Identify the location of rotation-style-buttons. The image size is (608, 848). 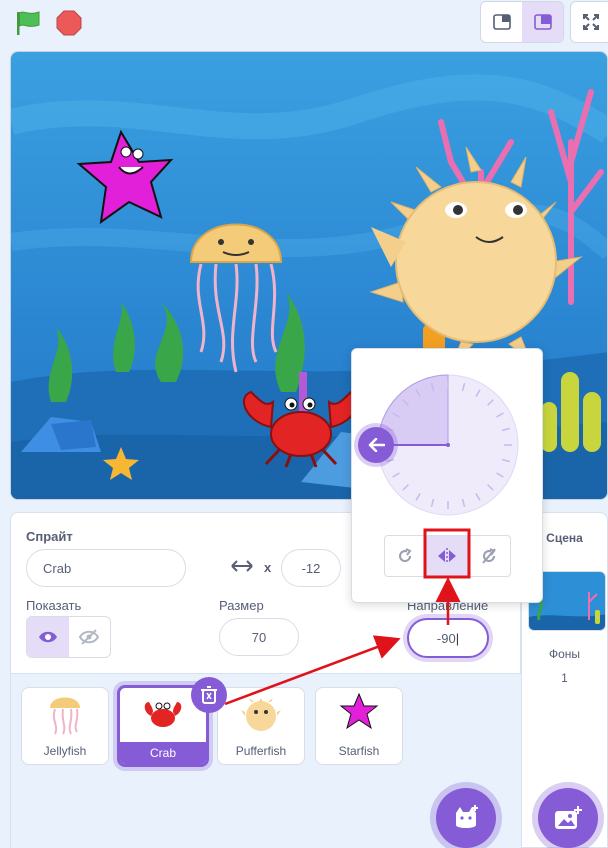
(447, 556).